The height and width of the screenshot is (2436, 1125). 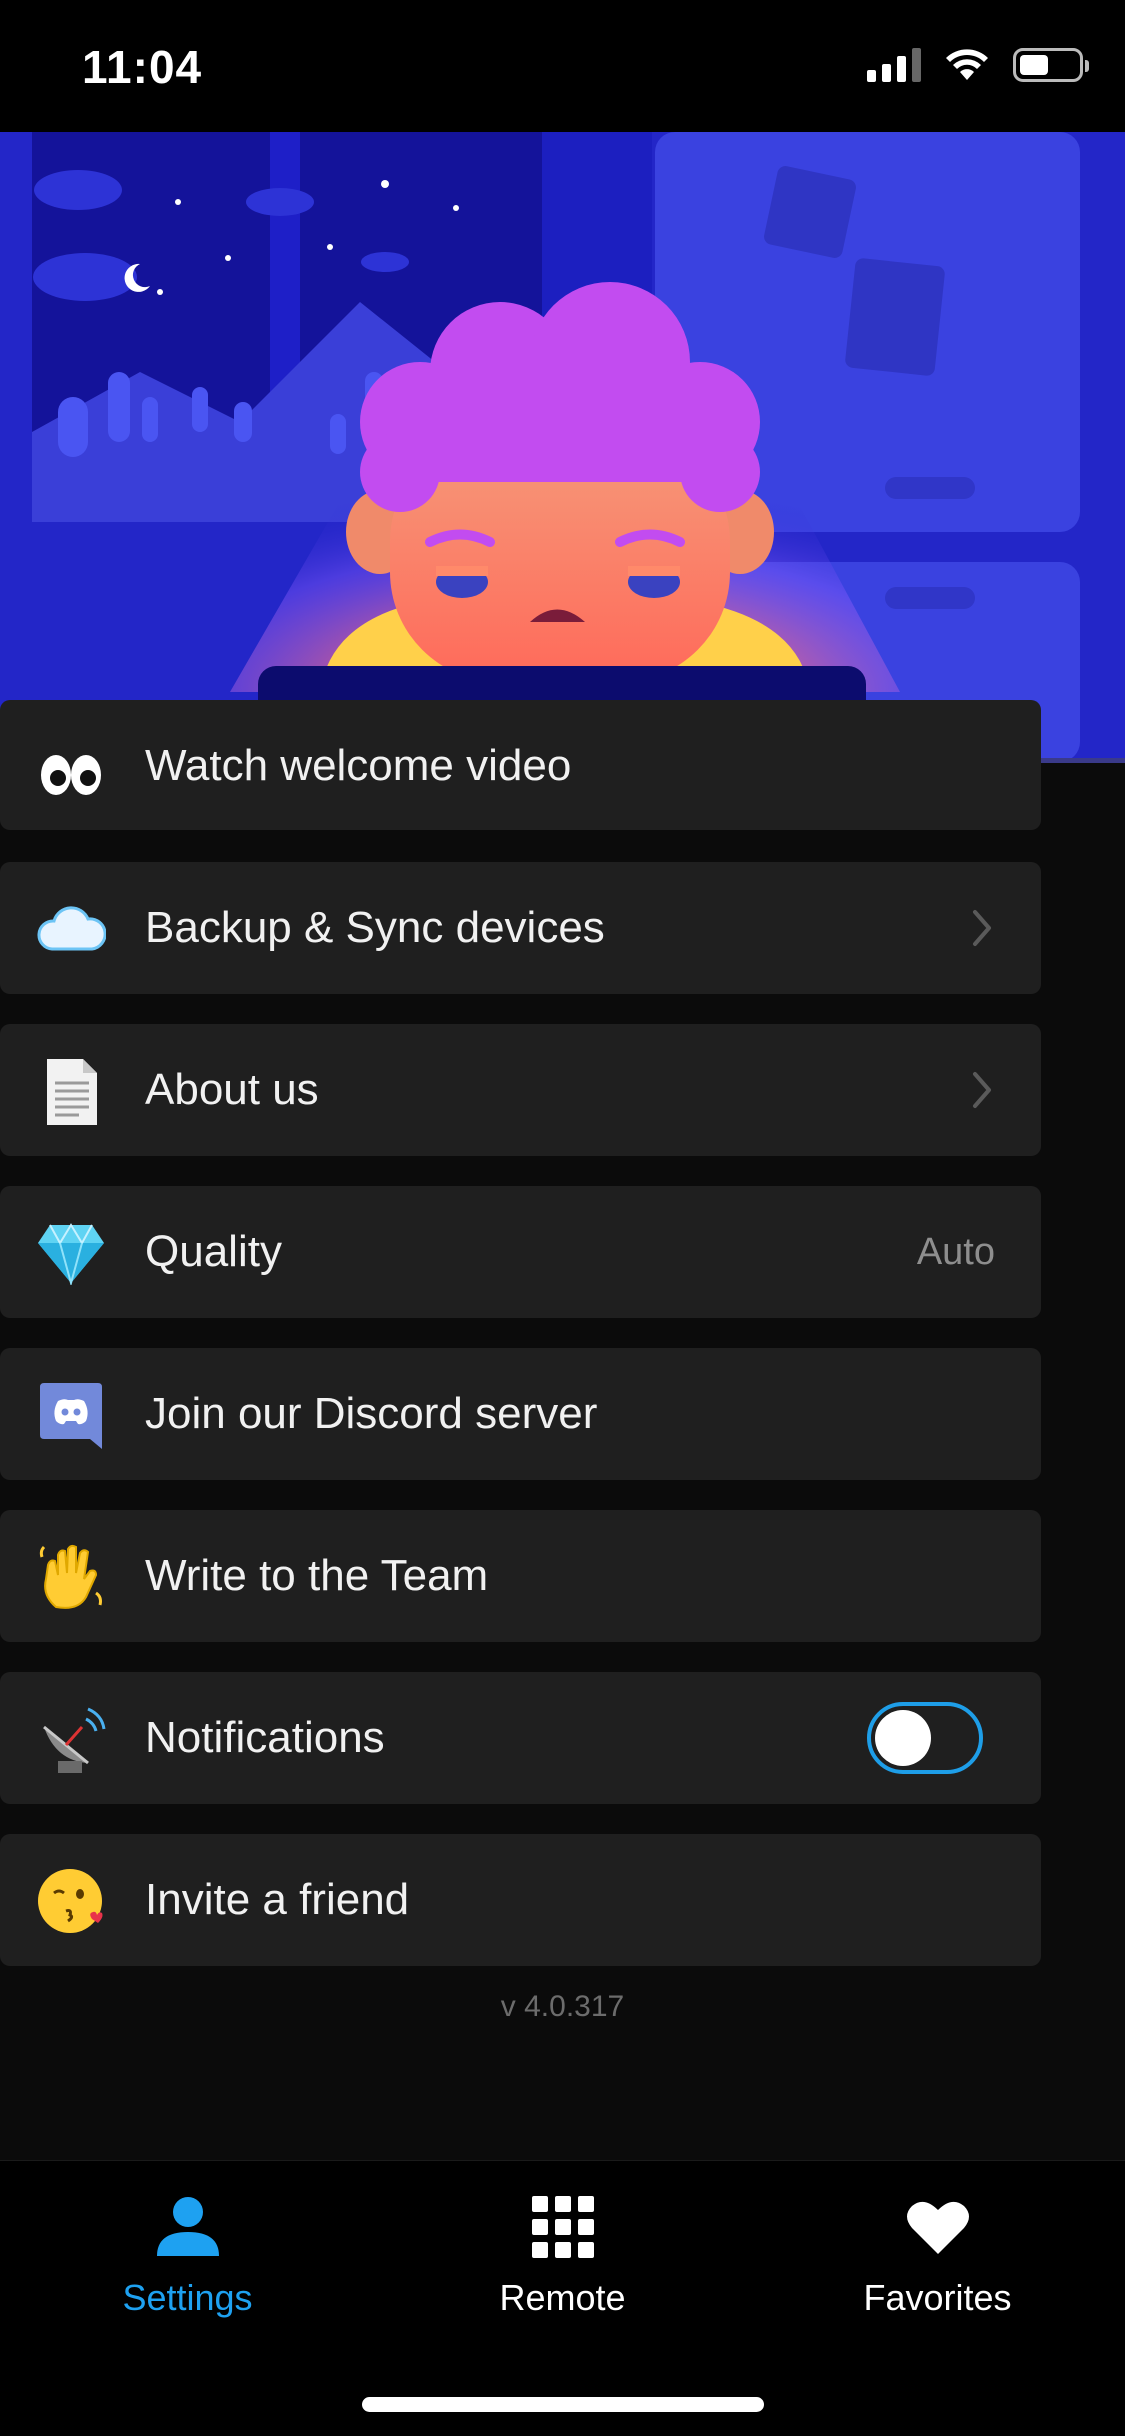 What do you see at coordinates (358, 765) in the screenshot?
I see `menu-item-label: Watch welcome video` at bounding box center [358, 765].